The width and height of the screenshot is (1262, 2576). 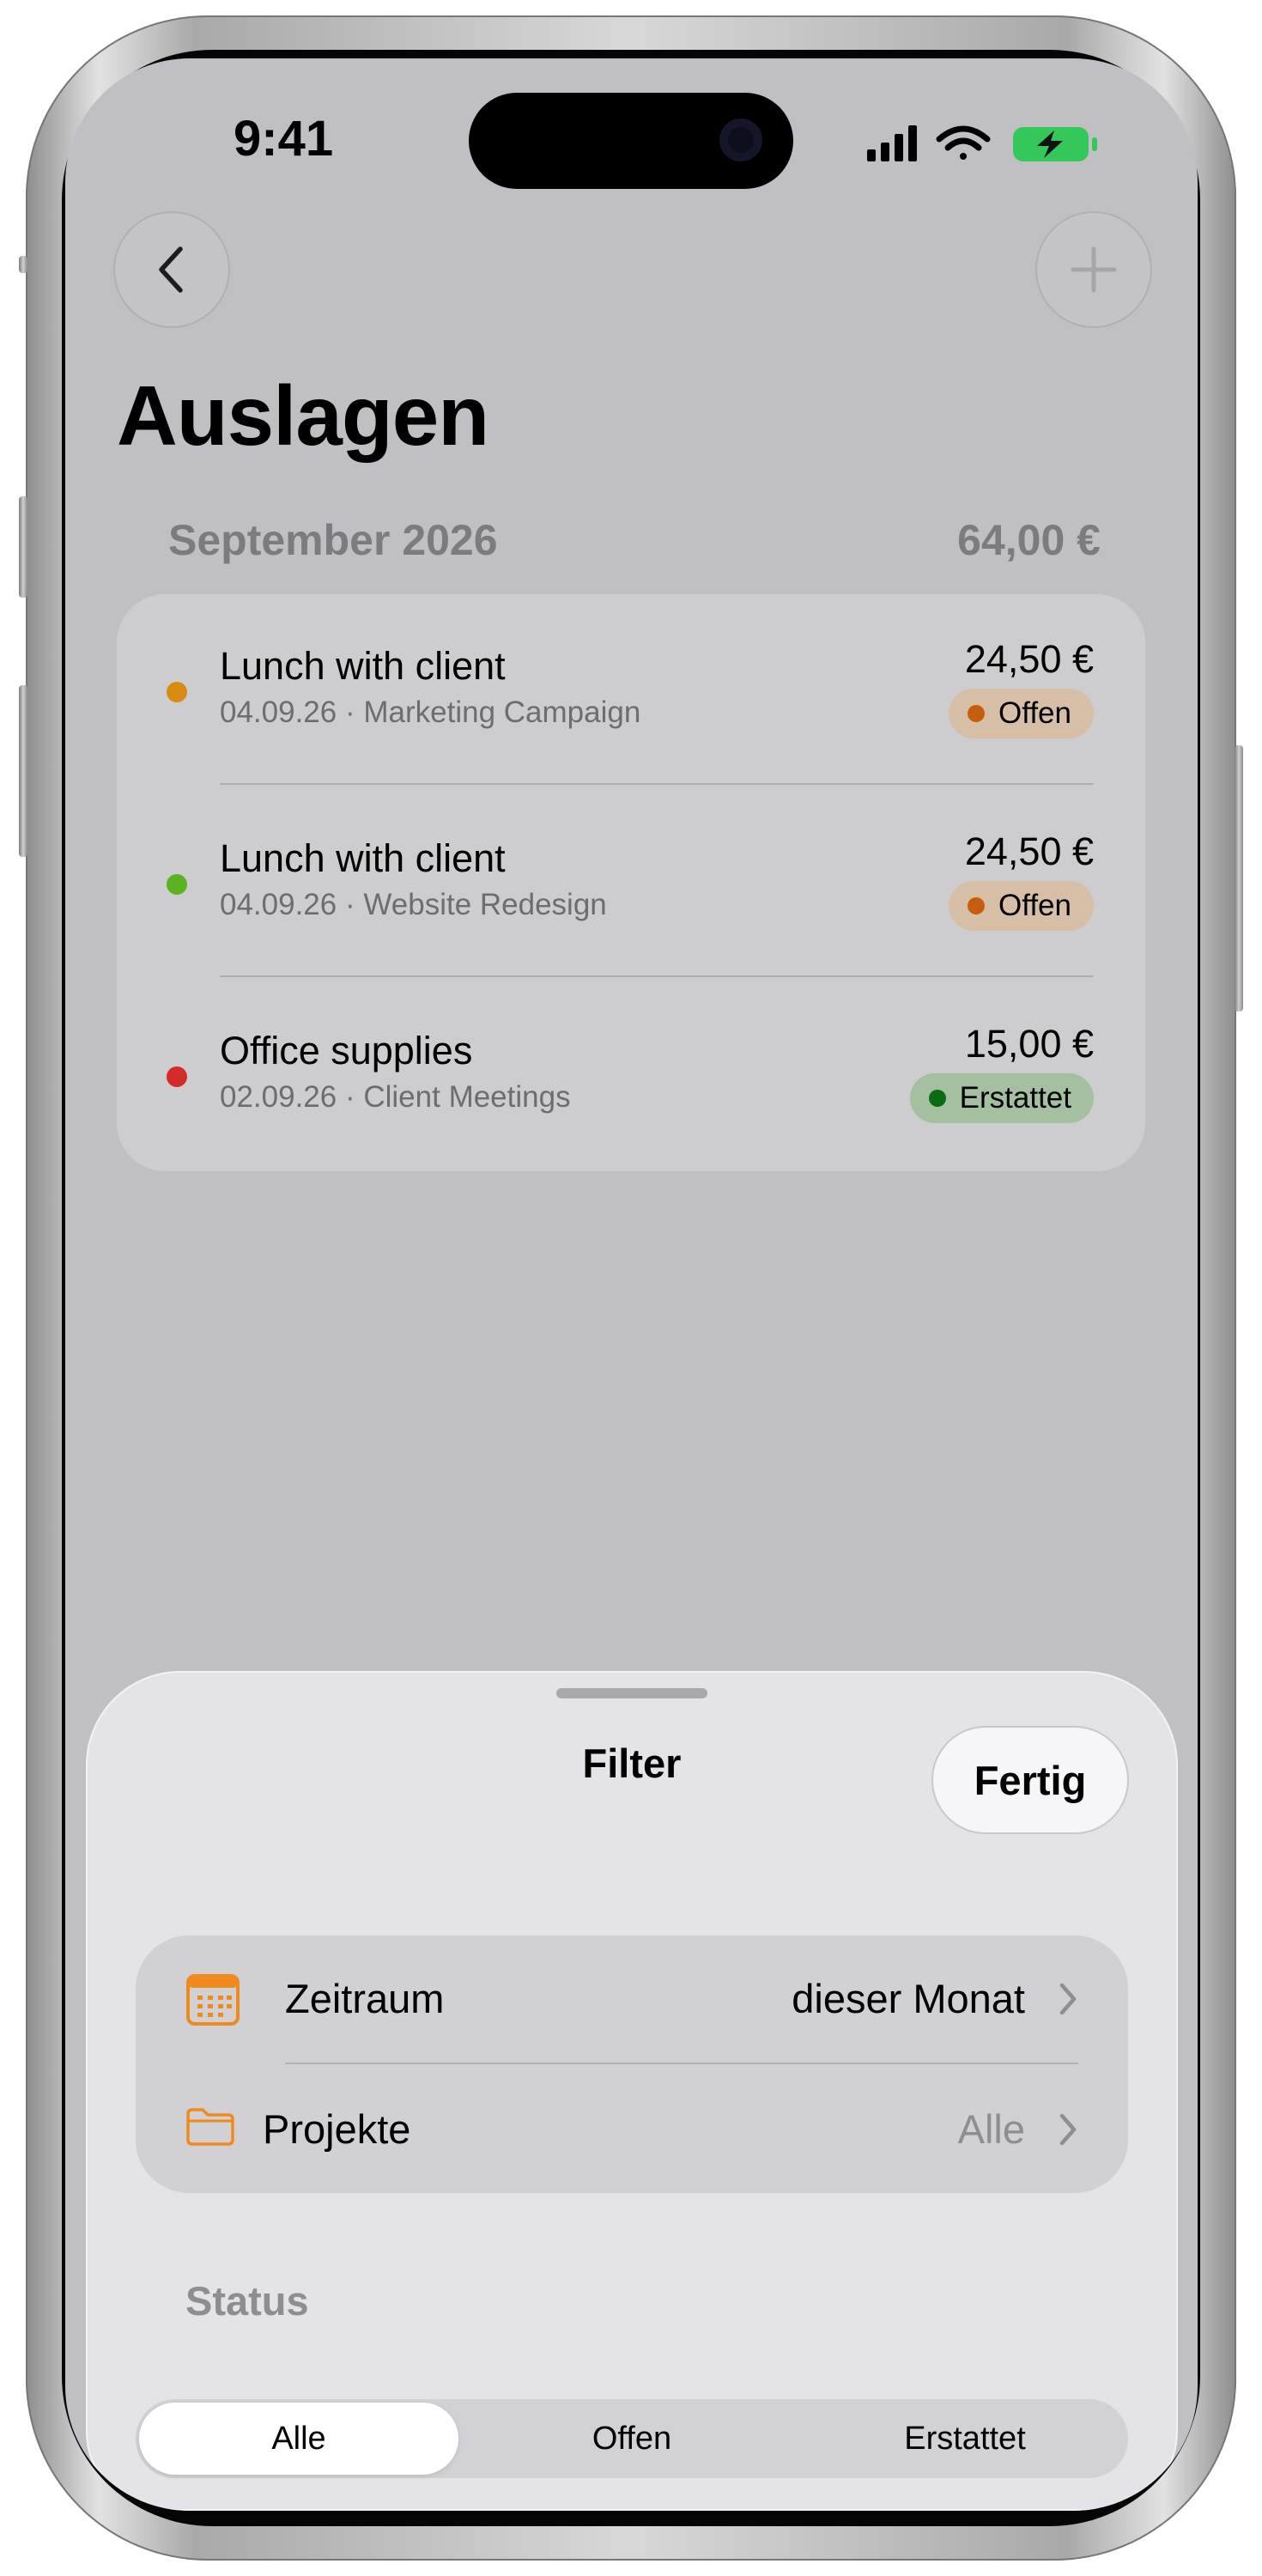 I want to click on segment-reimbursed: Erstattet, so click(x=965, y=2439).